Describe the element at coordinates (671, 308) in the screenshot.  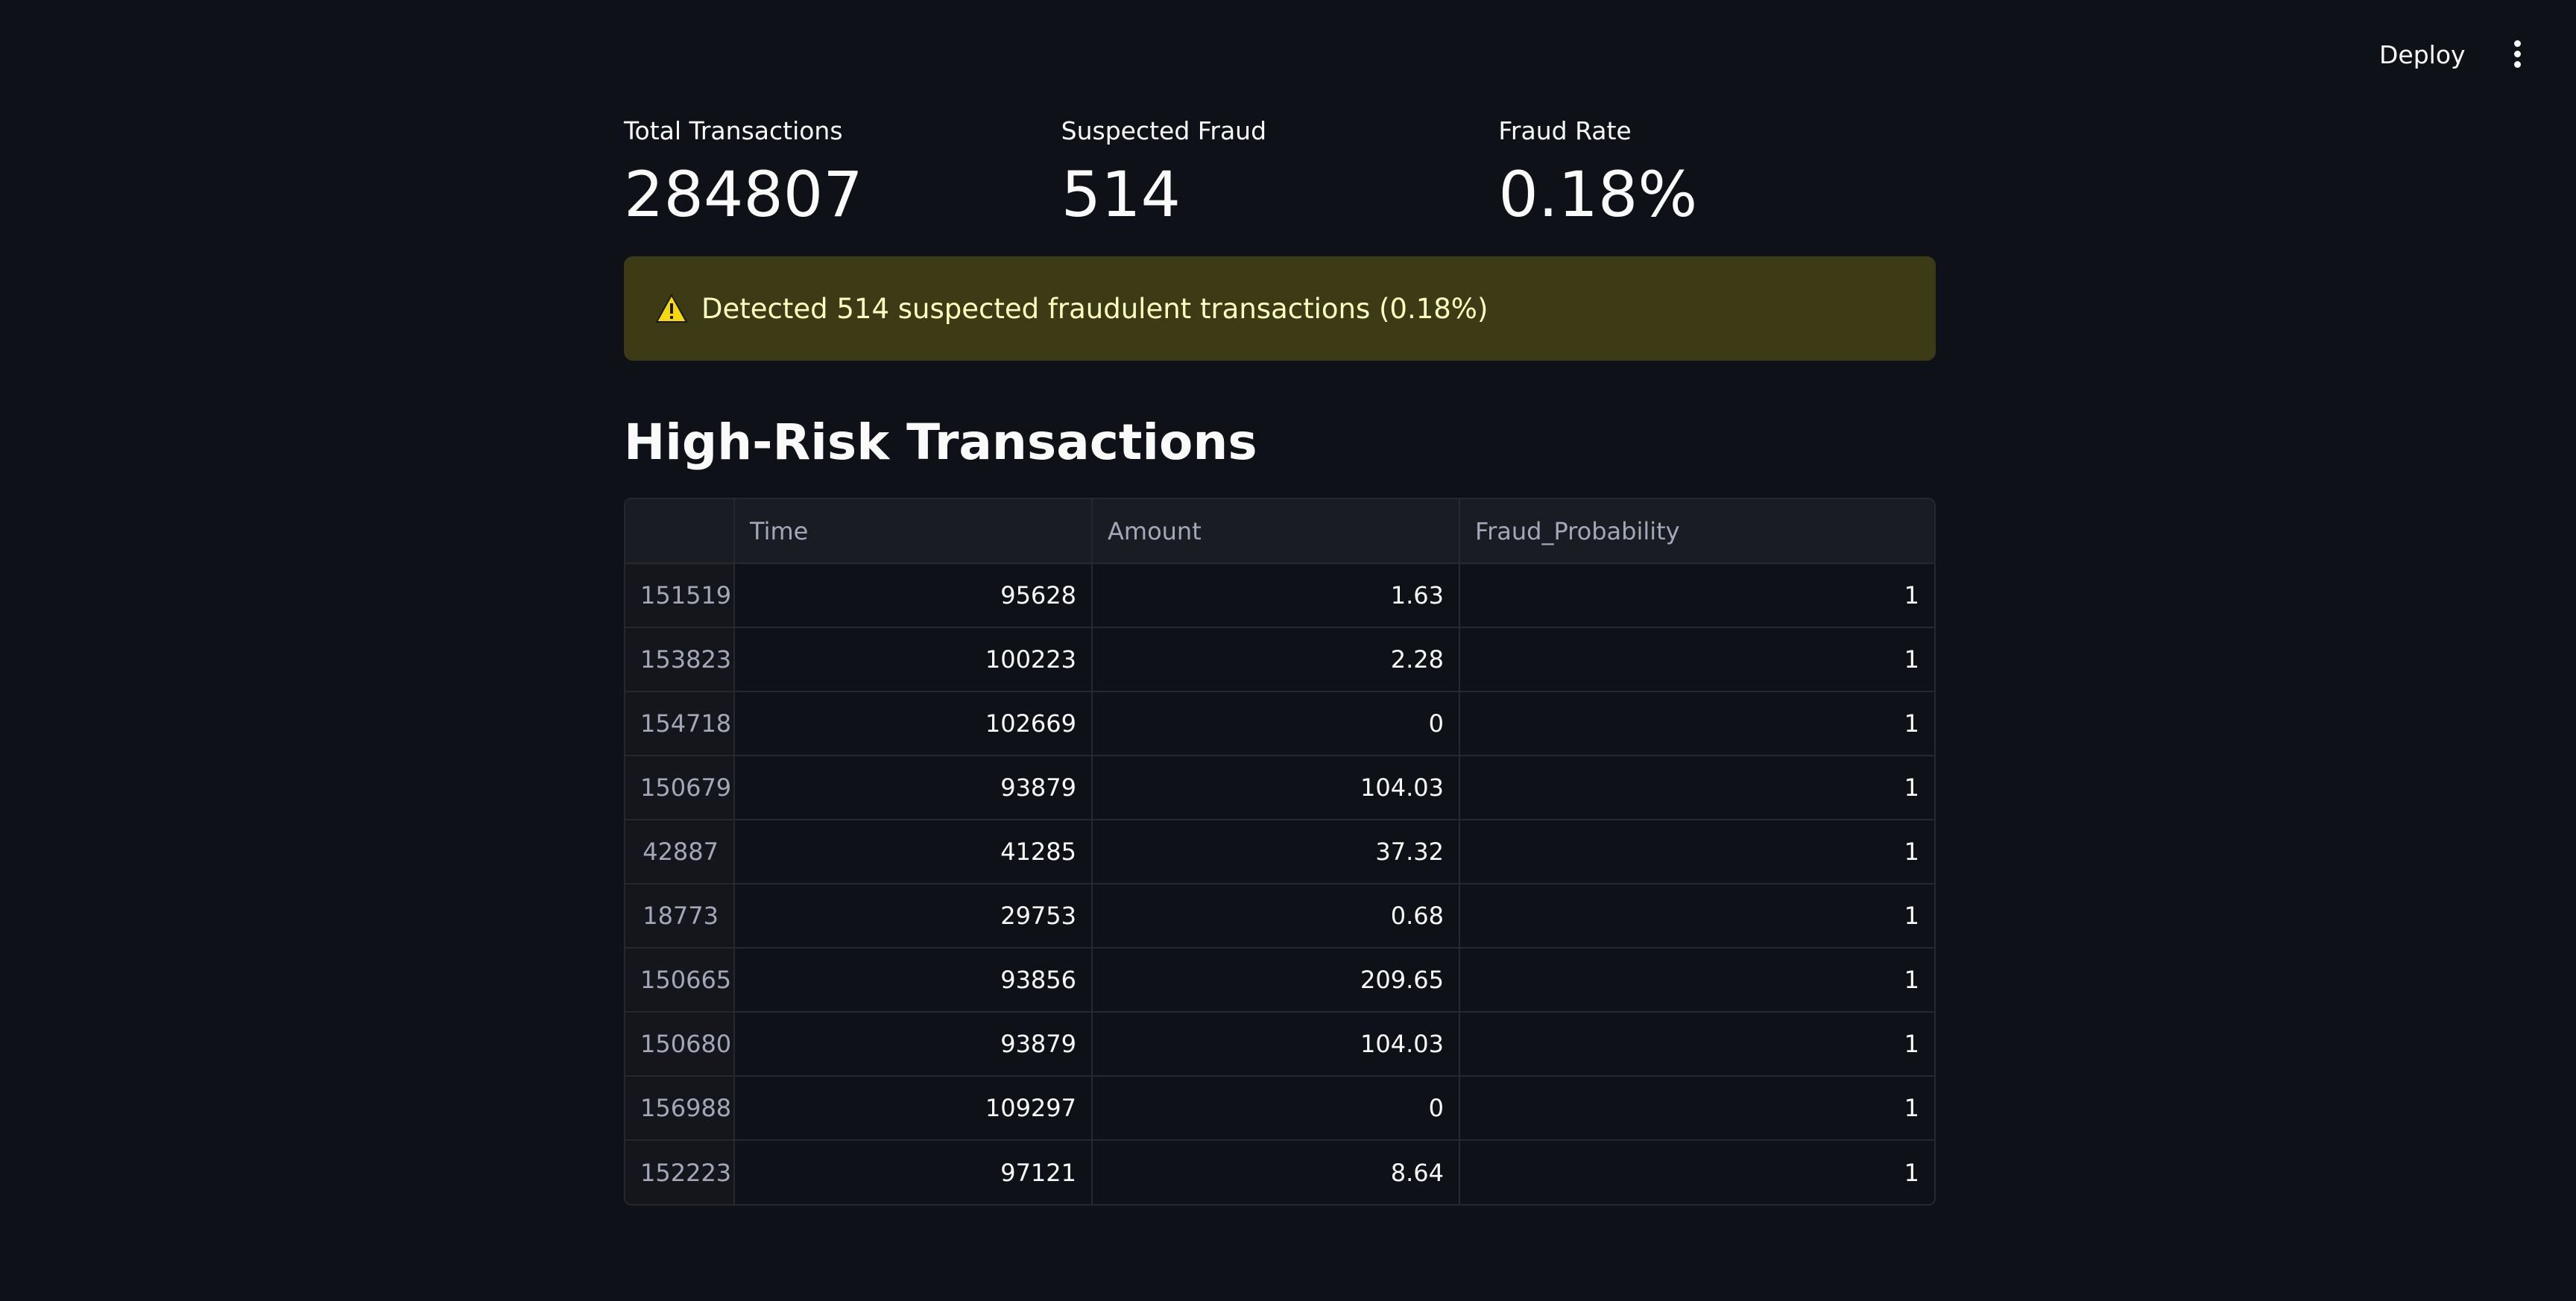
I see `warning-icon` at that location.